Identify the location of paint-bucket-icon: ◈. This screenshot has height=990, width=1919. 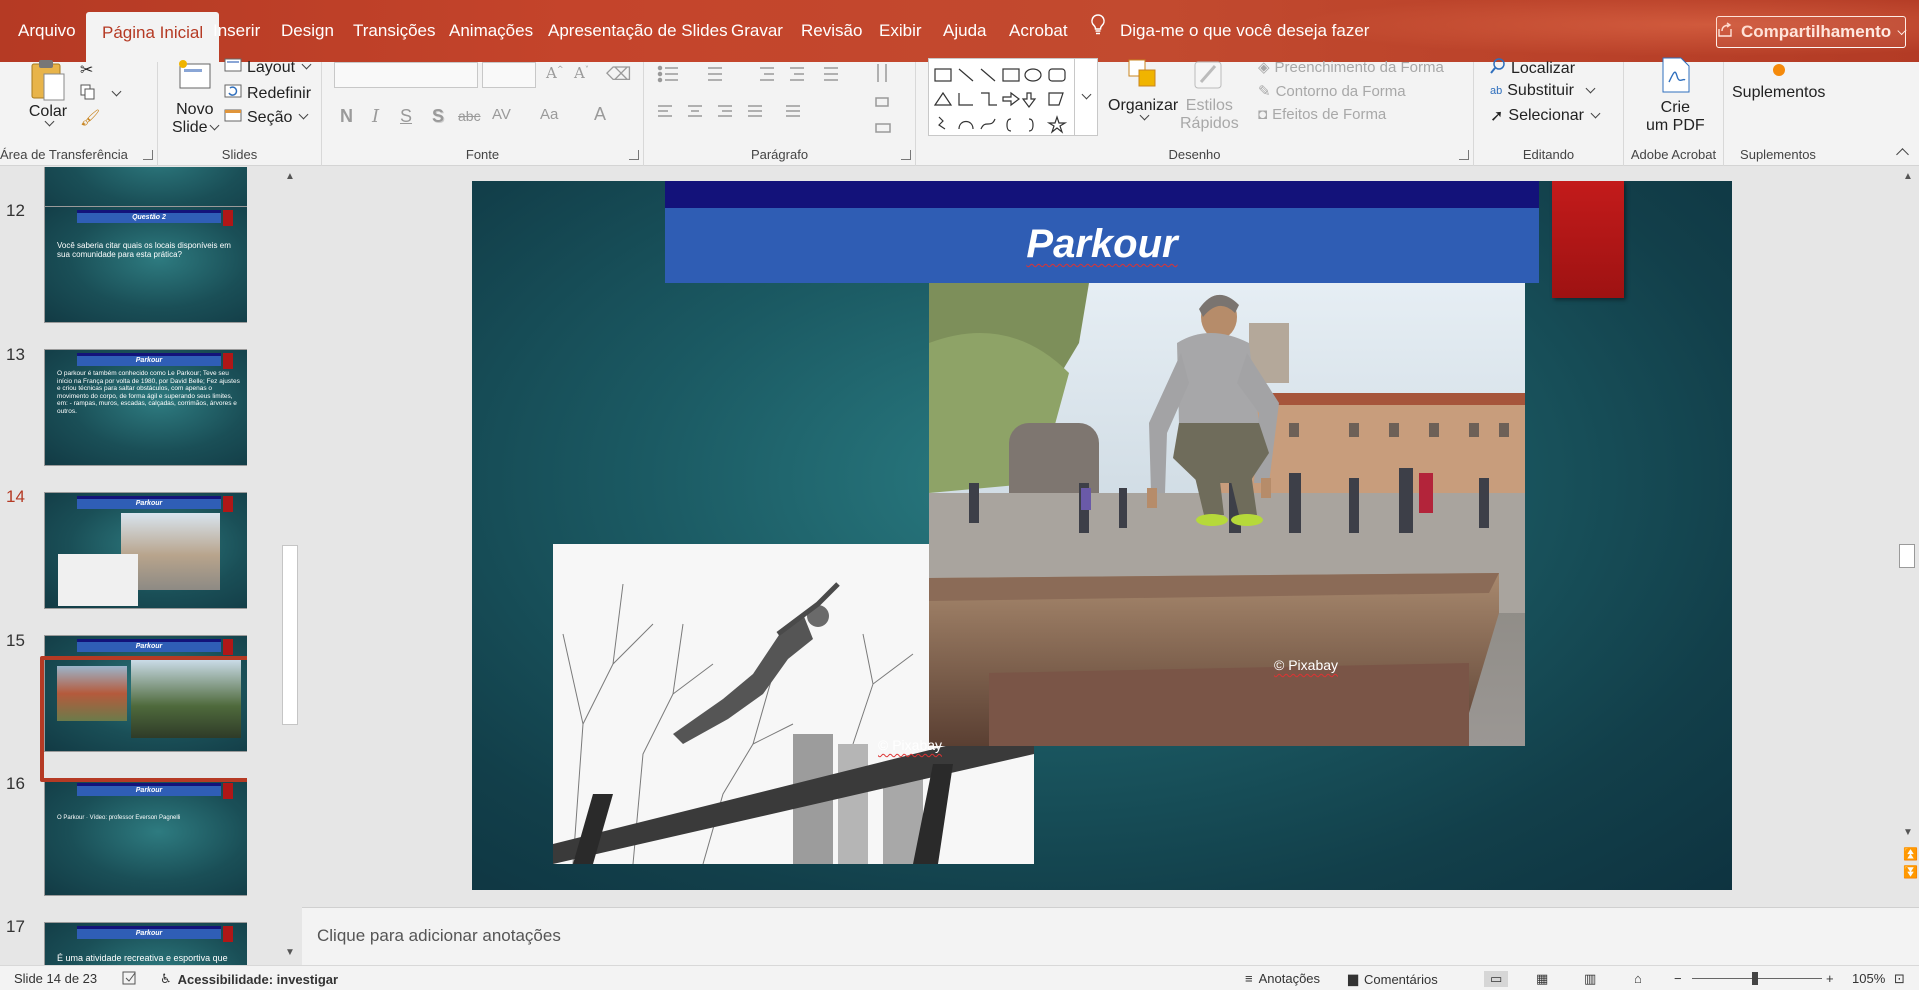
(1264, 67).